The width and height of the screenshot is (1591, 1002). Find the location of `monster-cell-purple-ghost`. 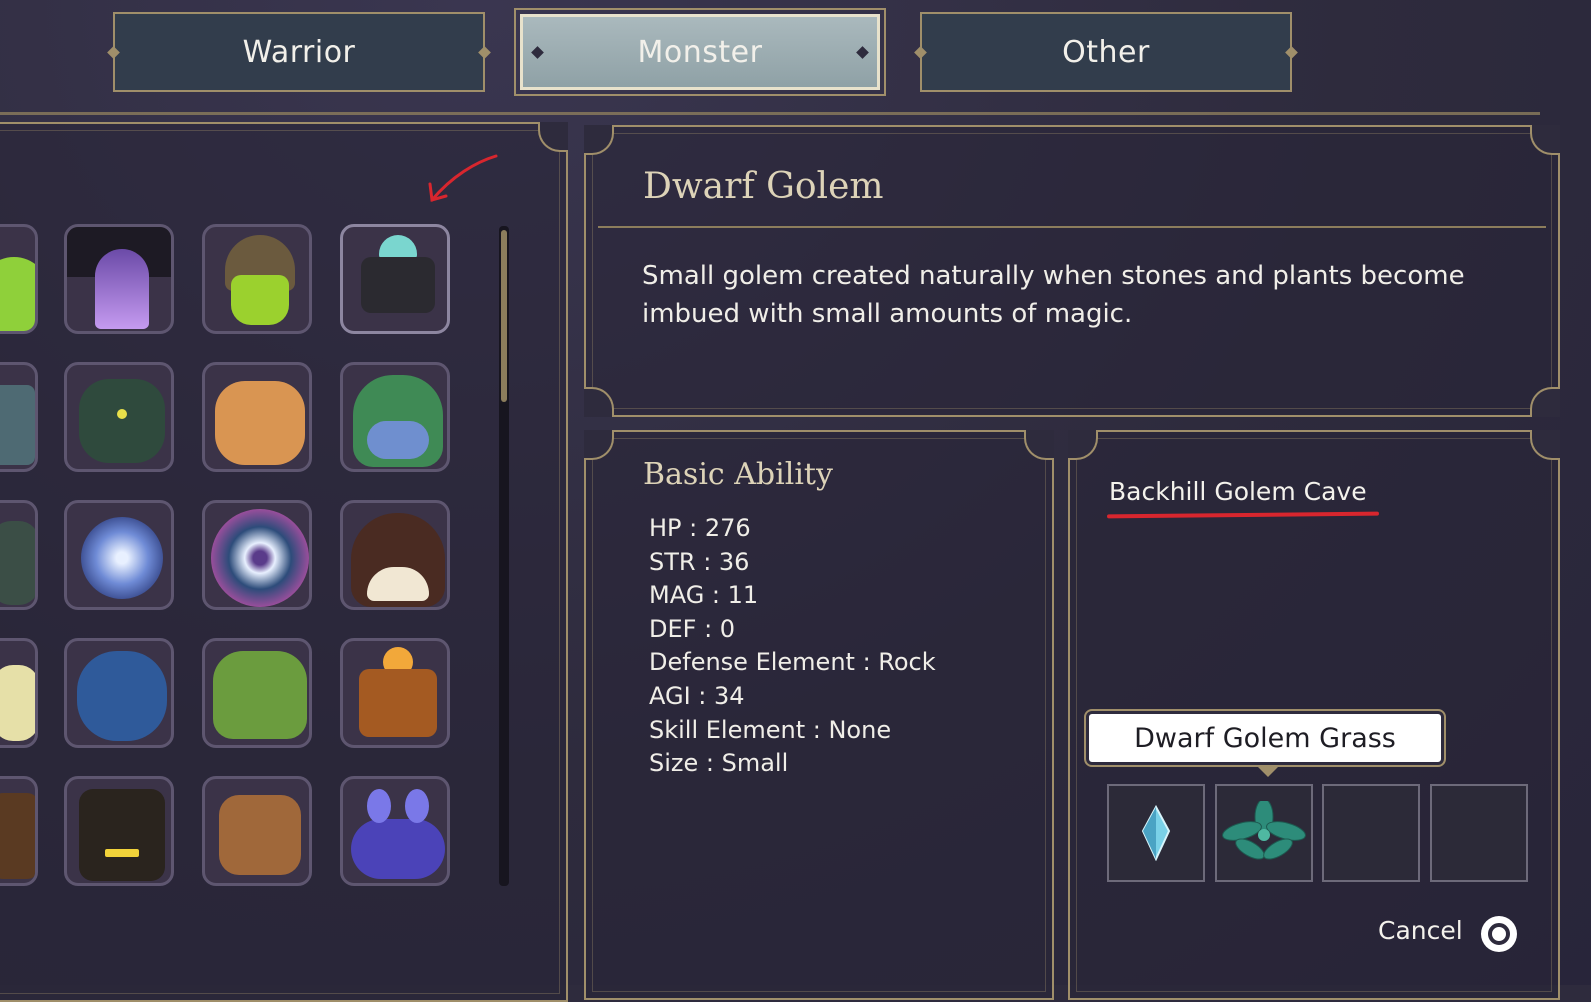

monster-cell-purple-ghost is located at coordinates (119, 279).